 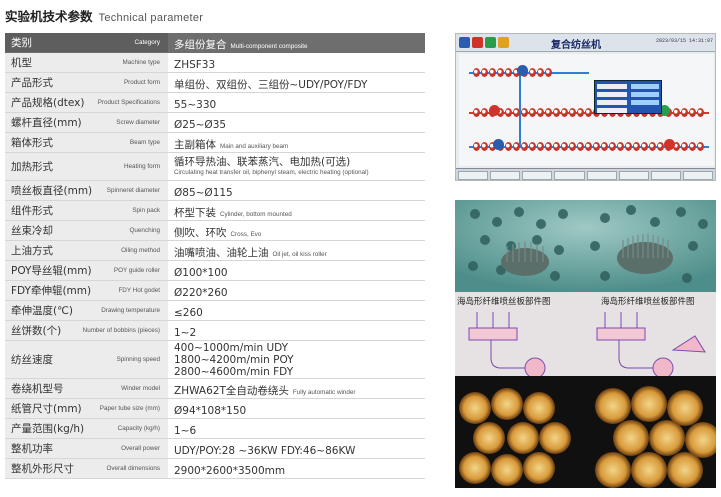 What do you see at coordinates (151, 18) in the screenshot?
I see `header-title-en: Technical parameter` at bounding box center [151, 18].